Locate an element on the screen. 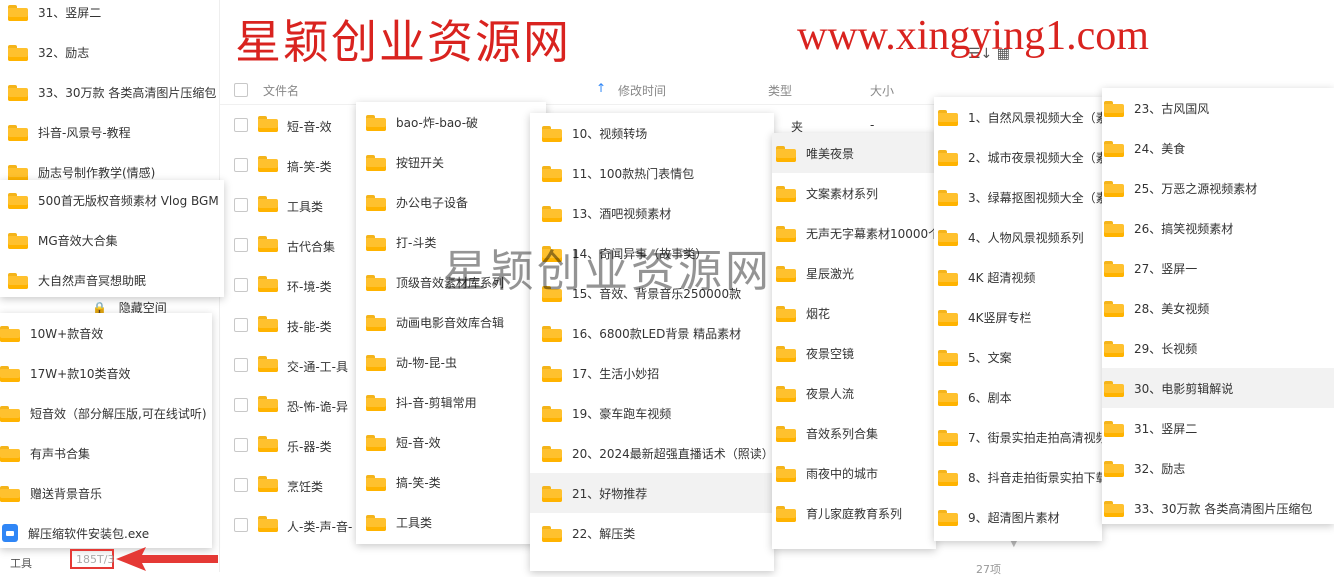 This screenshot has height=577, width=1334. scenery-folder-item-label: 4、人物风景视频系列 is located at coordinates (1026, 237).